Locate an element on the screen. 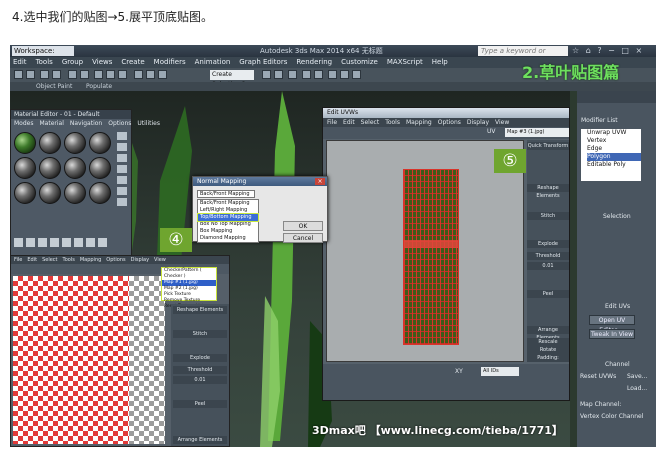 The image size is (661, 451). rescale-checkbox: Rescale is located at coordinates (548, 342).